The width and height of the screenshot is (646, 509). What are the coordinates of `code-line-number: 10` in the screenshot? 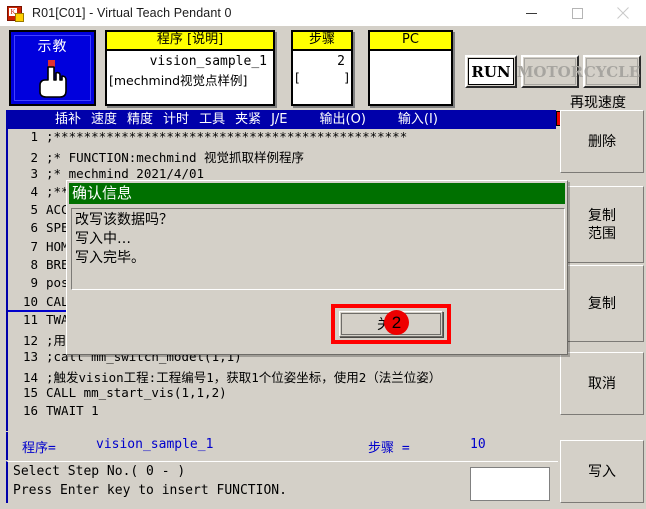 It's located at (30, 301).